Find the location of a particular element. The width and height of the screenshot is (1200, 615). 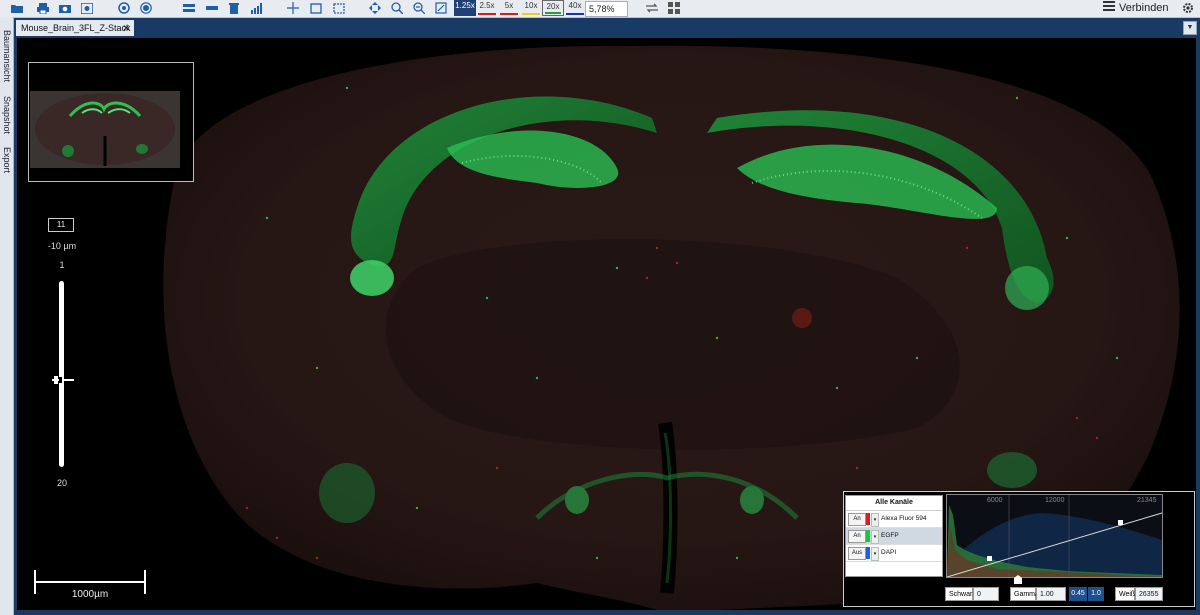

close-icon: ✕ is located at coordinates (126, 28).